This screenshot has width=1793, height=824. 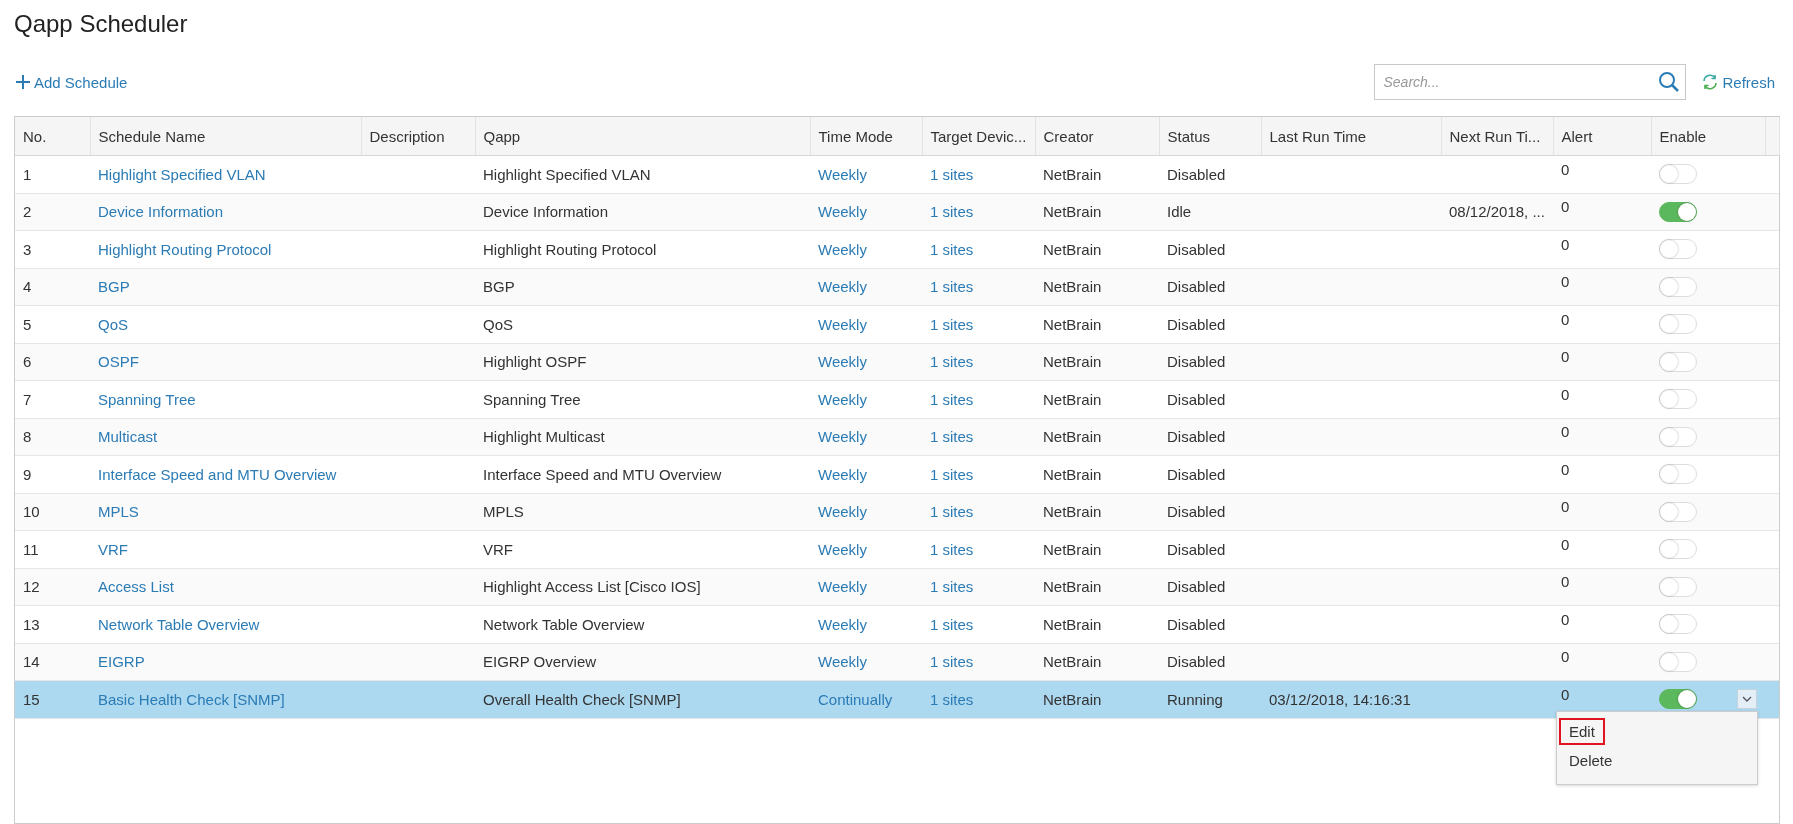 I want to click on table-row: 14 EIGRP EIGRP Overview Weekly 1 sites NetBrain Disabled 0, so click(x=897, y=662).